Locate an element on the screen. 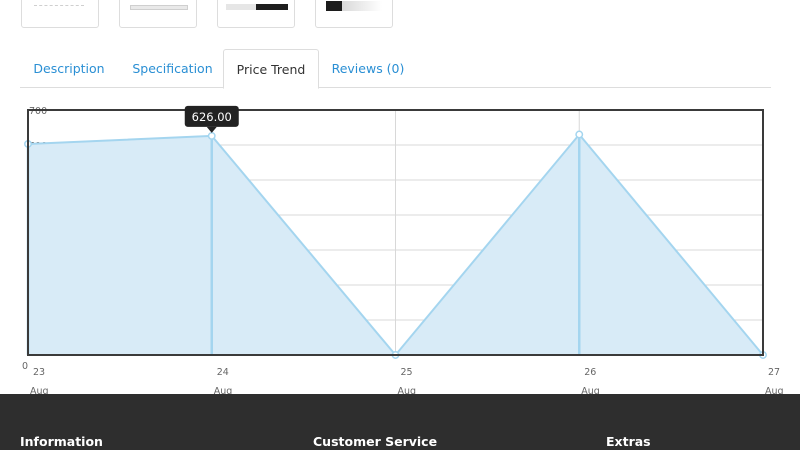  footer-heading-extras: Extras is located at coordinates (628, 441).